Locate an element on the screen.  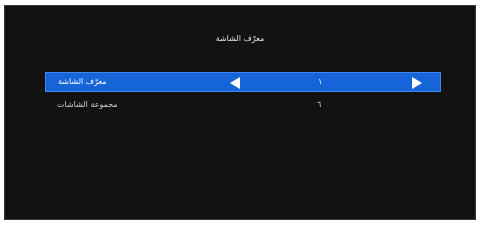
menu-item-label: معرّف الشاشة is located at coordinates (82, 81).